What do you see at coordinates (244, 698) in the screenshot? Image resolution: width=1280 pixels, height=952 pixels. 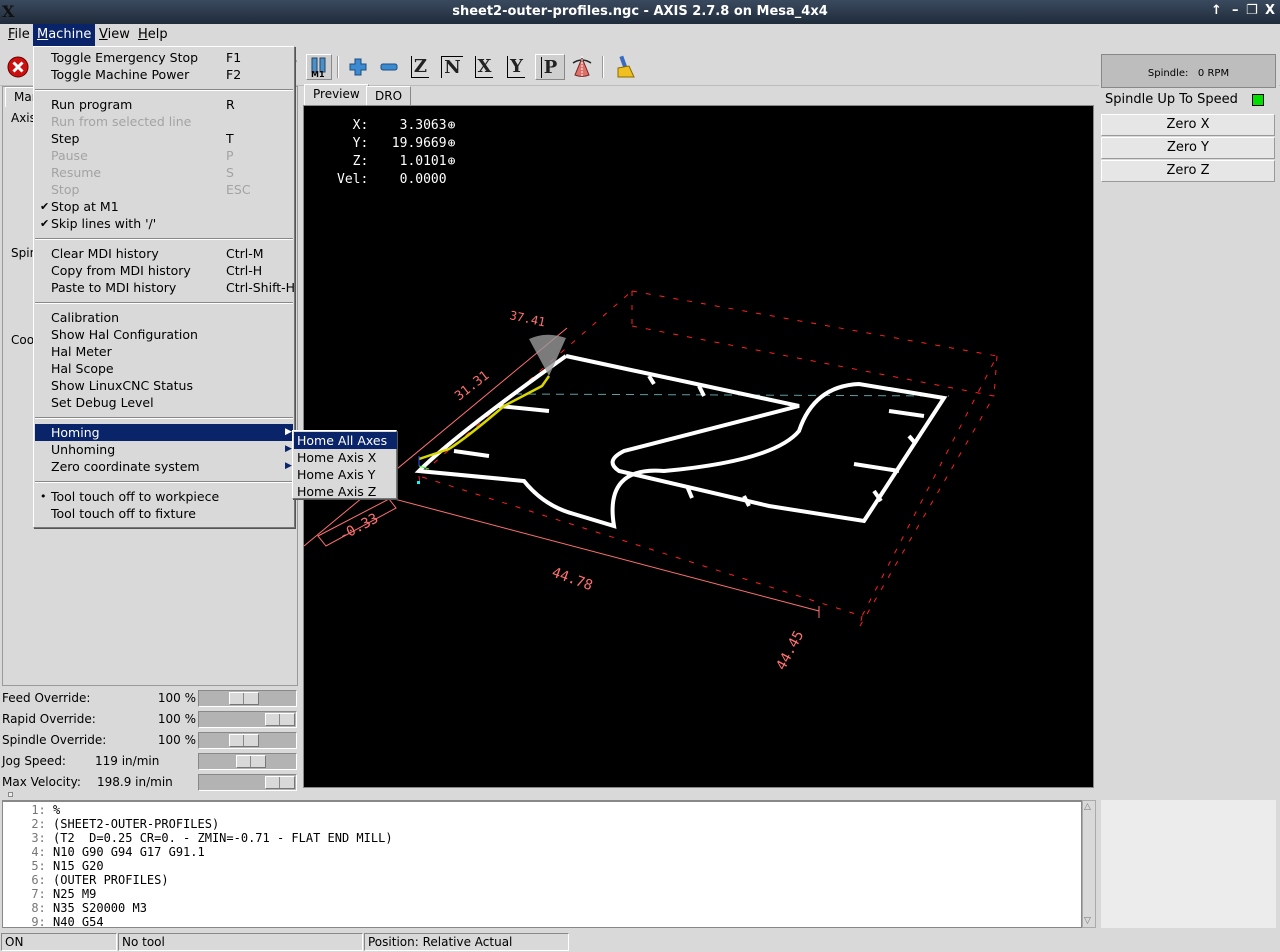 I see `feed-override-thumb` at bounding box center [244, 698].